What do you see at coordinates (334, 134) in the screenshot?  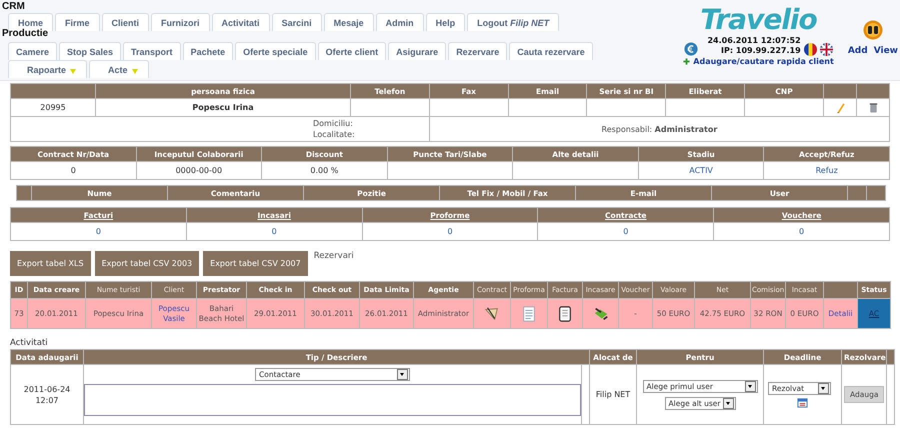 I see `address-label: Localitate:` at bounding box center [334, 134].